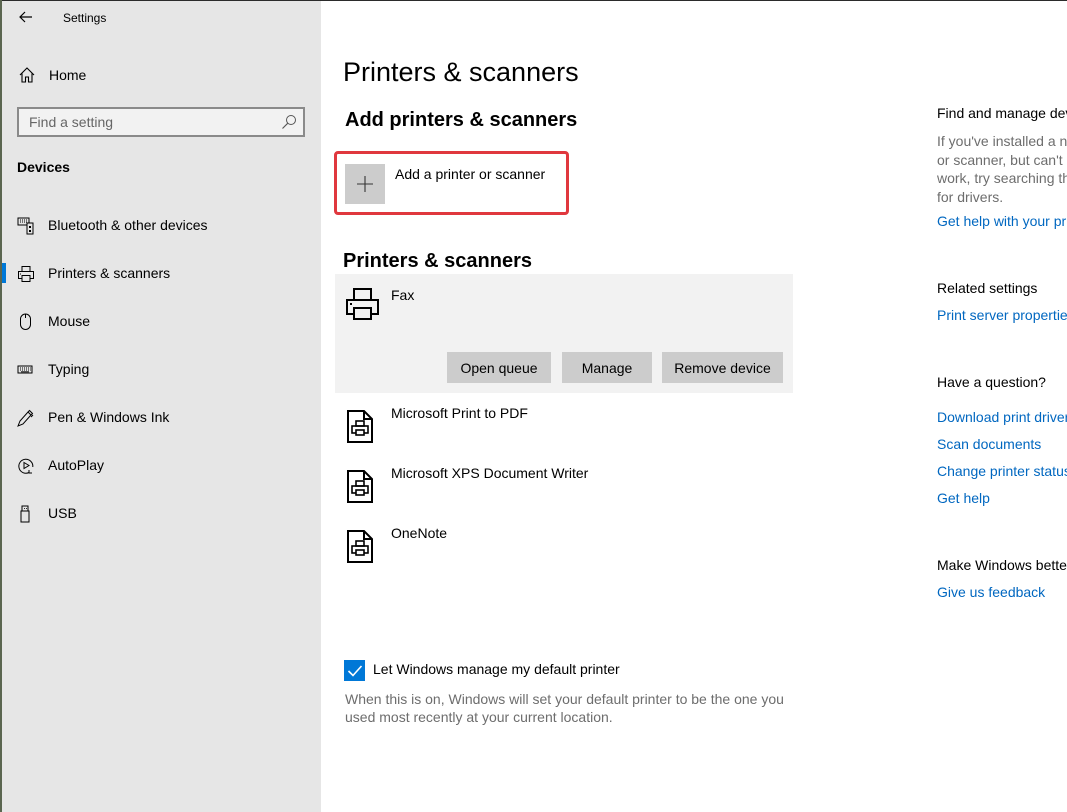 The image size is (1067, 812). I want to click on back-button, so click(26, 17).